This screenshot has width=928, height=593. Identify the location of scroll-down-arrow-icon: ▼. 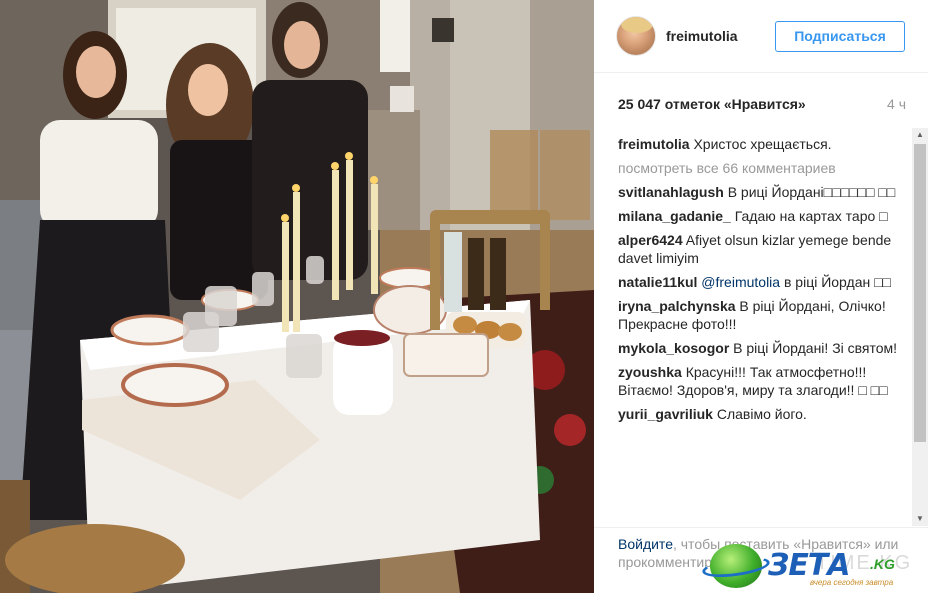
(920, 519).